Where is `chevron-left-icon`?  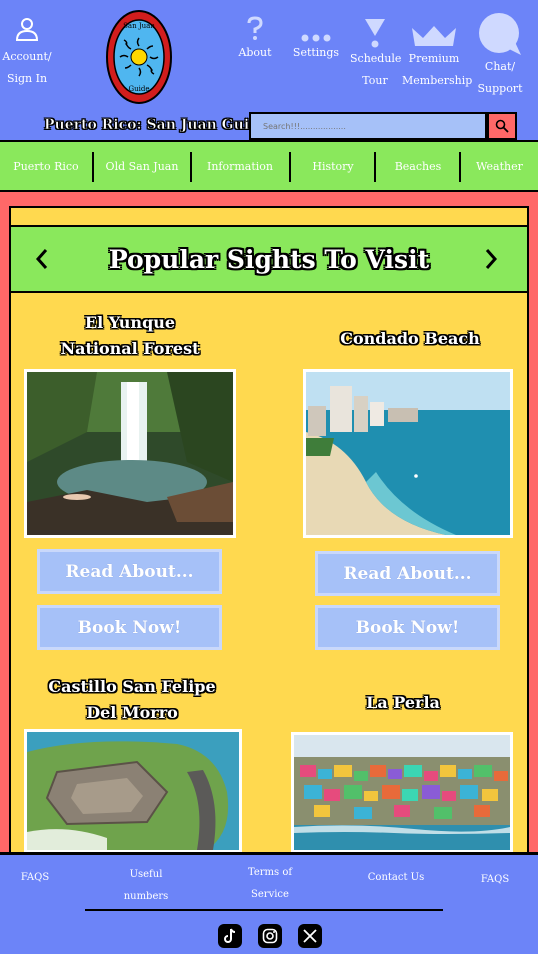 chevron-left-icon is located at coordinates (41, 259).